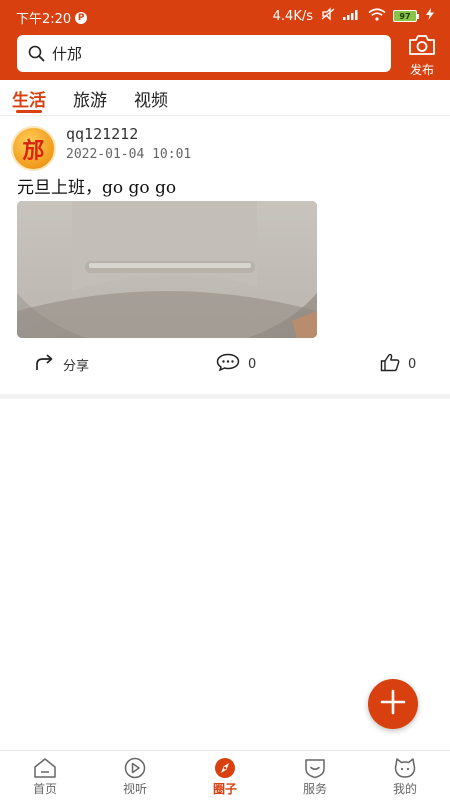  Describe the element at coordinates (167, 269) in the screenshot. I see `post-image` at that location.